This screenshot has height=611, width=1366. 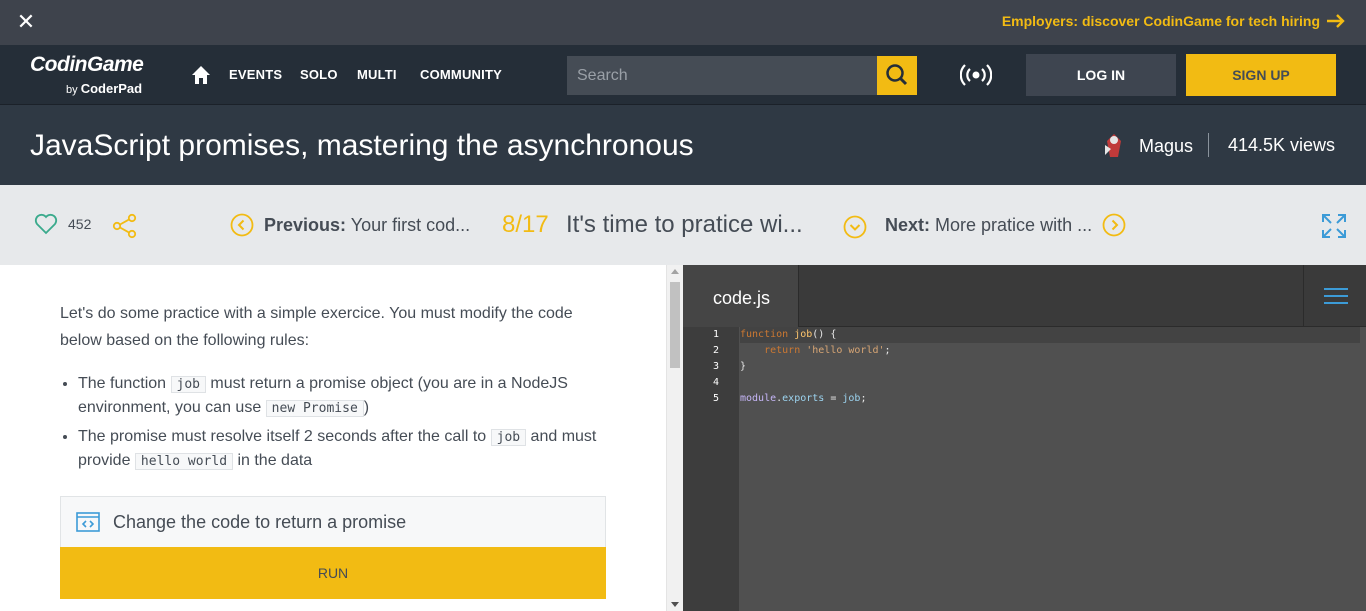 I want to click on share-icon, so click(x=125, y=226).